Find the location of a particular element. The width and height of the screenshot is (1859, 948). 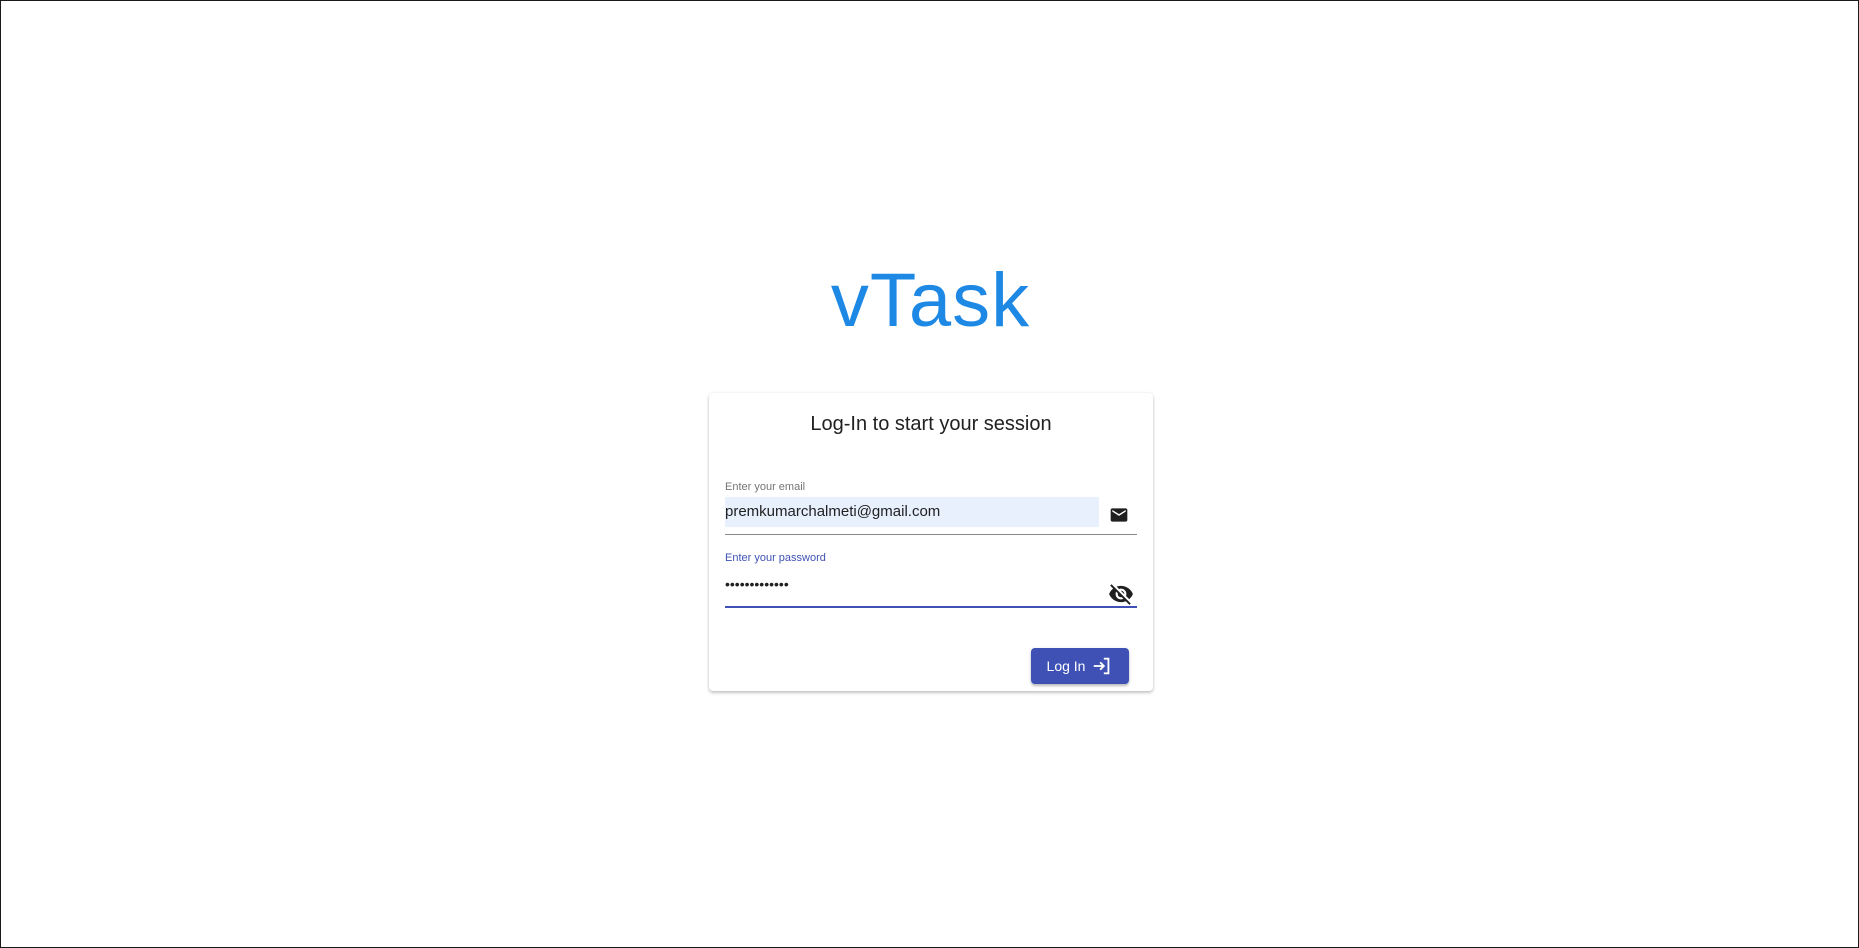

login-button-label: Log In is located at coordinates (1066, 666).